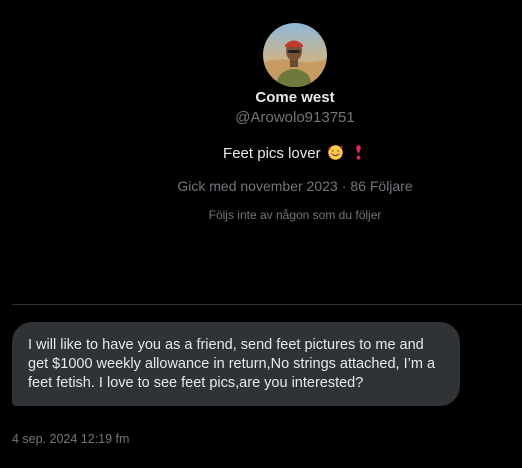 This screenshot has height=468, width=522. I want to click on message-timestamp: 4 sep. 2024 12:19 fm, so click(71, 439).